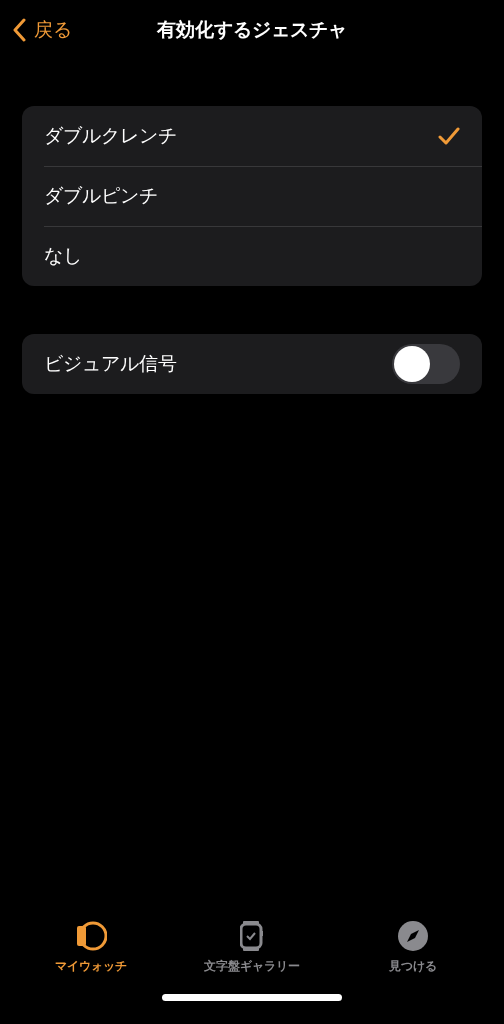 Image resolution: width=504 pixels, height=1024 pixels. Describe the element at coordinates (252, 136) in the screenshot. I see `option-row: ダブルクレンチ` at that location.